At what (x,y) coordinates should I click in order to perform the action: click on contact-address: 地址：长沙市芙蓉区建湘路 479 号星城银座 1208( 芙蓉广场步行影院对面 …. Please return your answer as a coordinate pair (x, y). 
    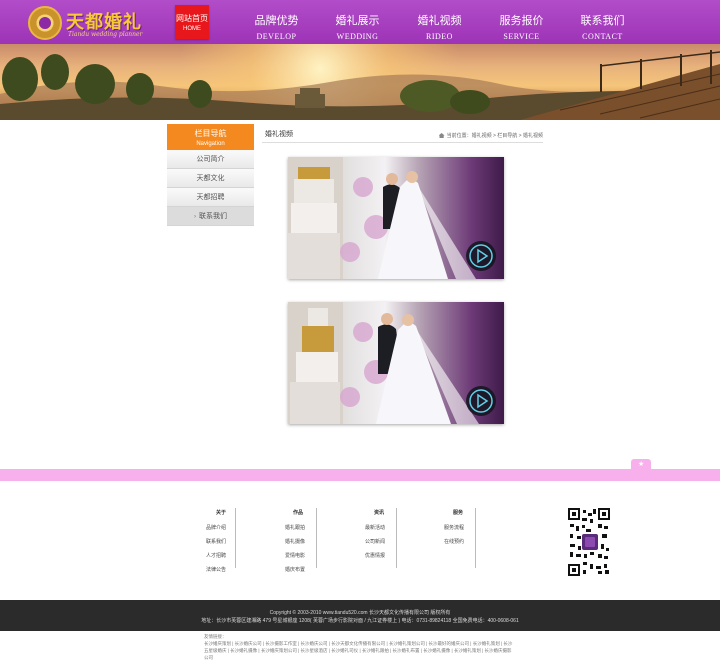
    Looking at the image, I should click on (360, 621).